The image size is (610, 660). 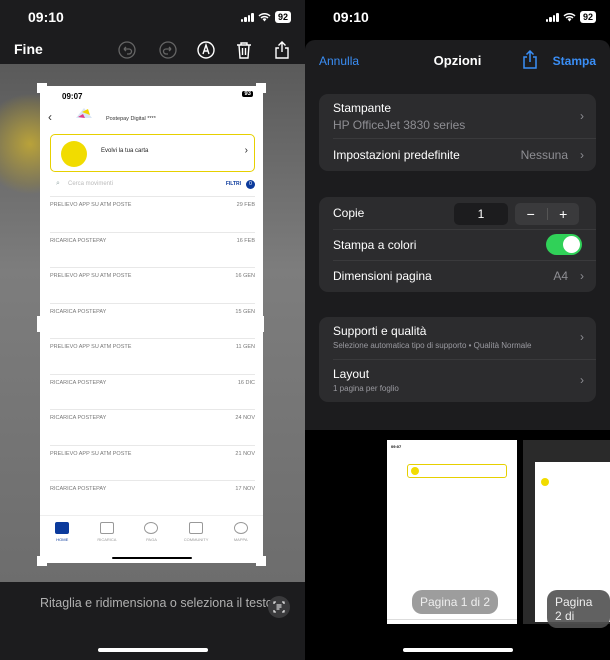 I want to click on markup-pen-icon, so click(x=206, y=50).